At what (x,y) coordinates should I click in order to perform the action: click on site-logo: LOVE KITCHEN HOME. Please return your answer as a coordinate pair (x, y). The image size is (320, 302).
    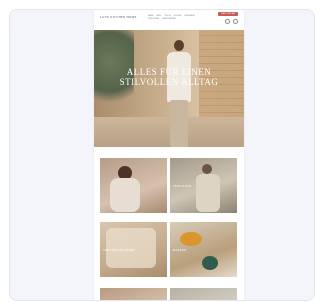
    Looking at the image, I should click on (118, 17).